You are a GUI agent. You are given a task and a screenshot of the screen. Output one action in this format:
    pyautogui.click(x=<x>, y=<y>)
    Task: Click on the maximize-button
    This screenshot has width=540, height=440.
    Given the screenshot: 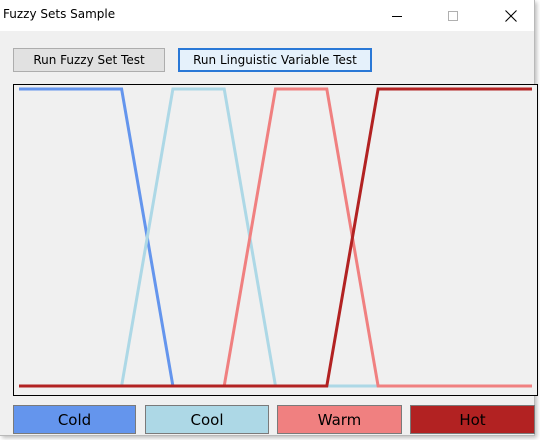 What is the action you would take?
    pyautogui.click(x=453, y=15)
    